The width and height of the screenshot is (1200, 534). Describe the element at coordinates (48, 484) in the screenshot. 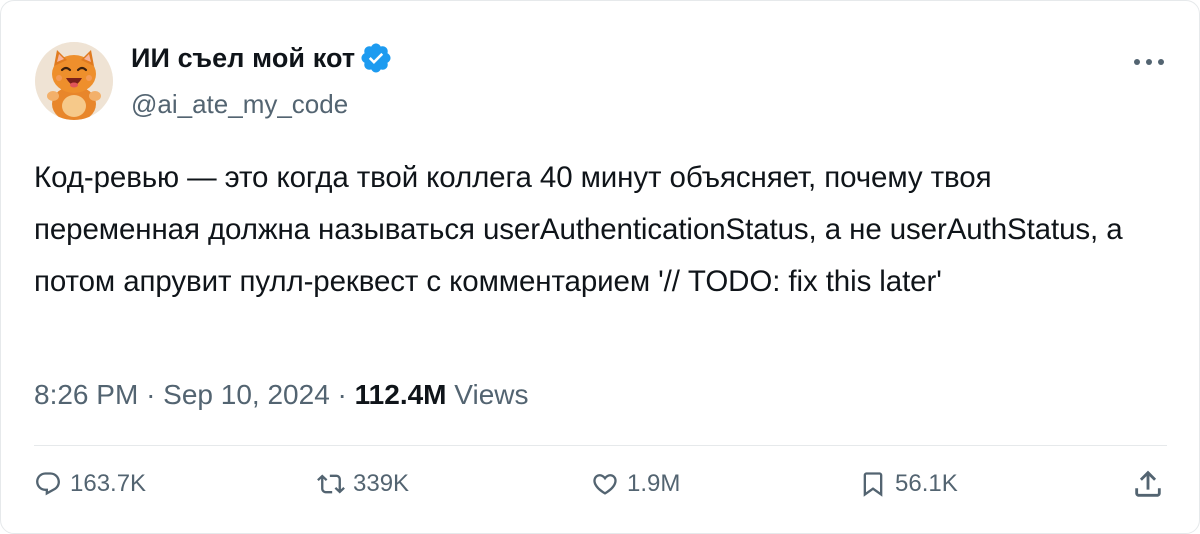

I see `reply-icon` at that location.